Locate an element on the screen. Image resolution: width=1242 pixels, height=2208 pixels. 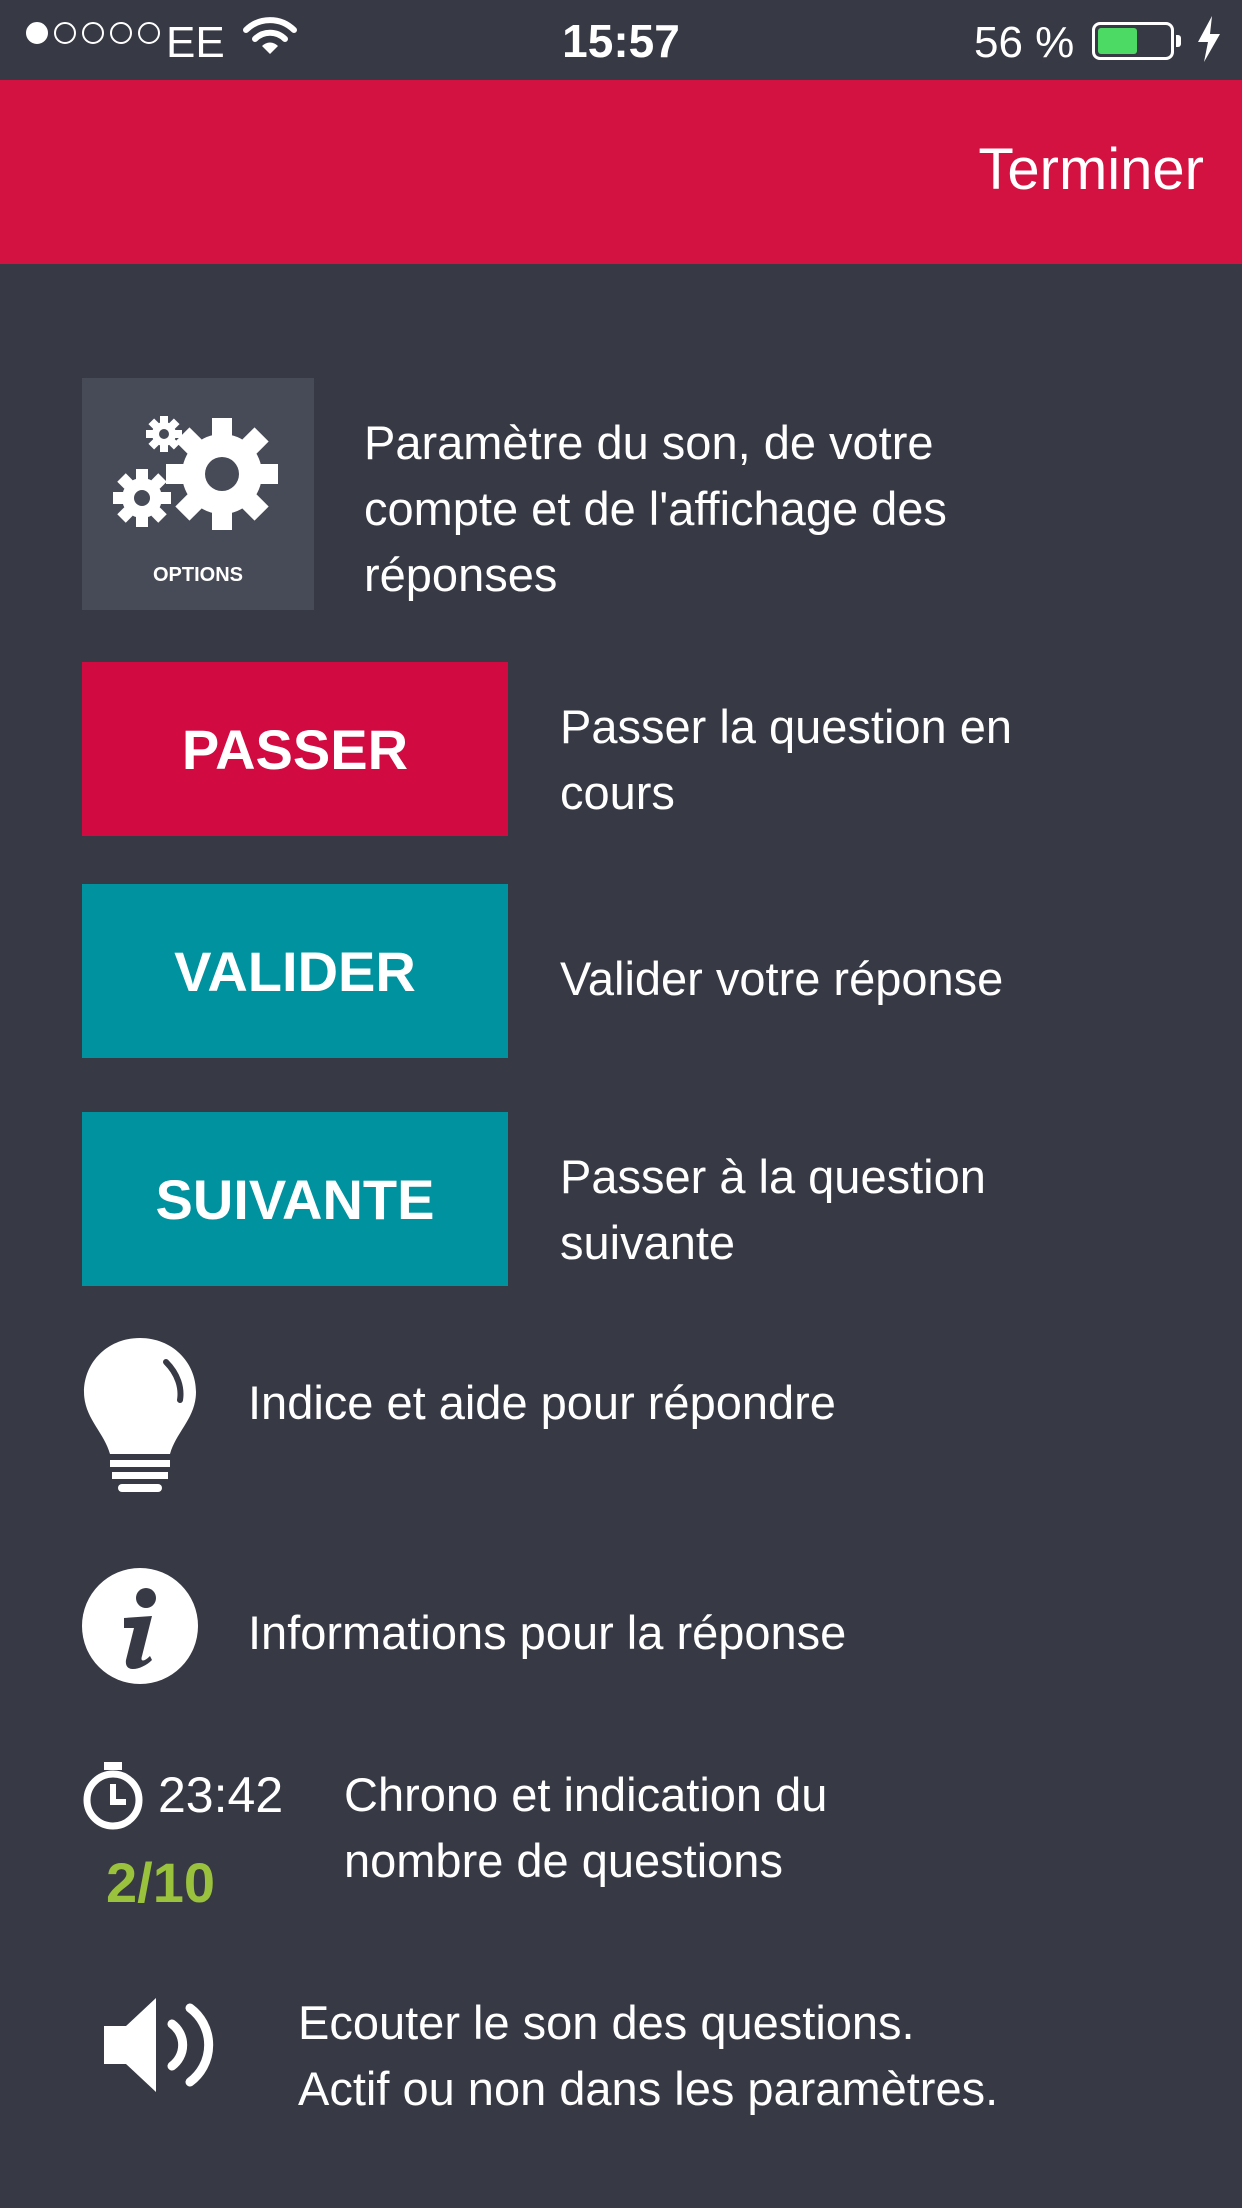
description-line: nombre de questions is located at coordinates (563, 1860).